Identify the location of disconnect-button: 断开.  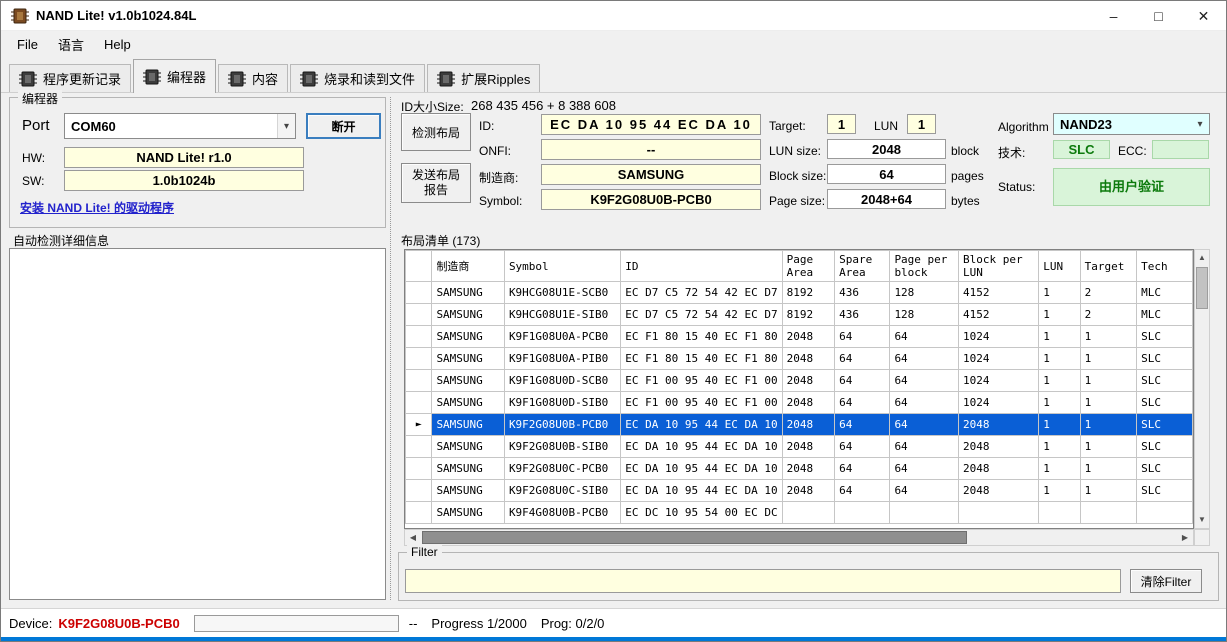
(343, 126).